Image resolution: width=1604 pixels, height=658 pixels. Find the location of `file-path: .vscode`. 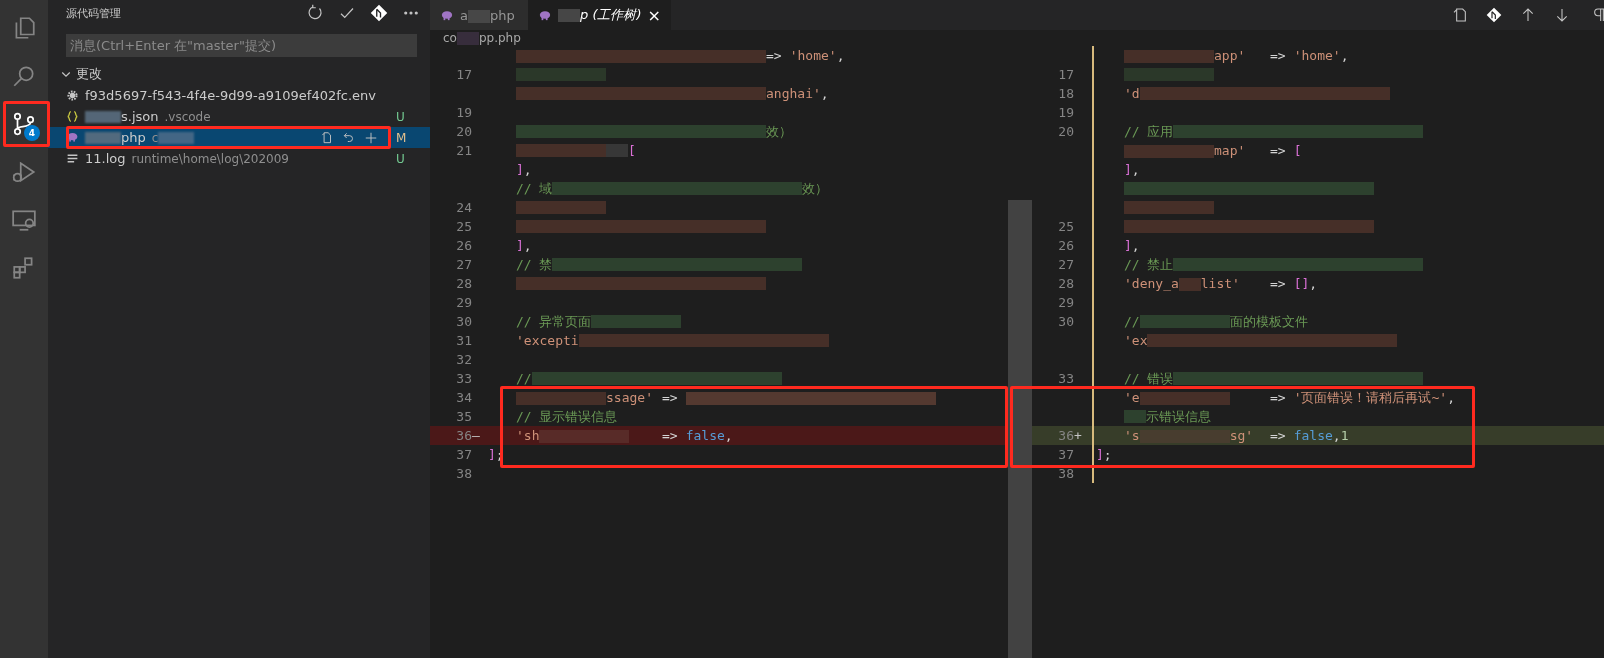

file-path: .vscode is located at coordinates (187, 116).